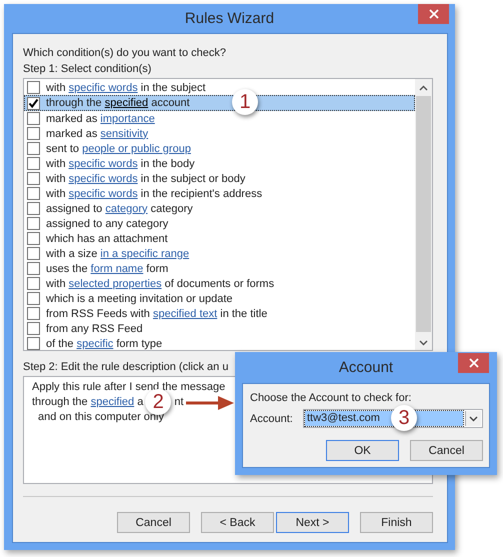  What do you see at coordinates (145, 254) in the screenshot?
I see `condition-link: in a specific range` at bounding box center [145, 254].